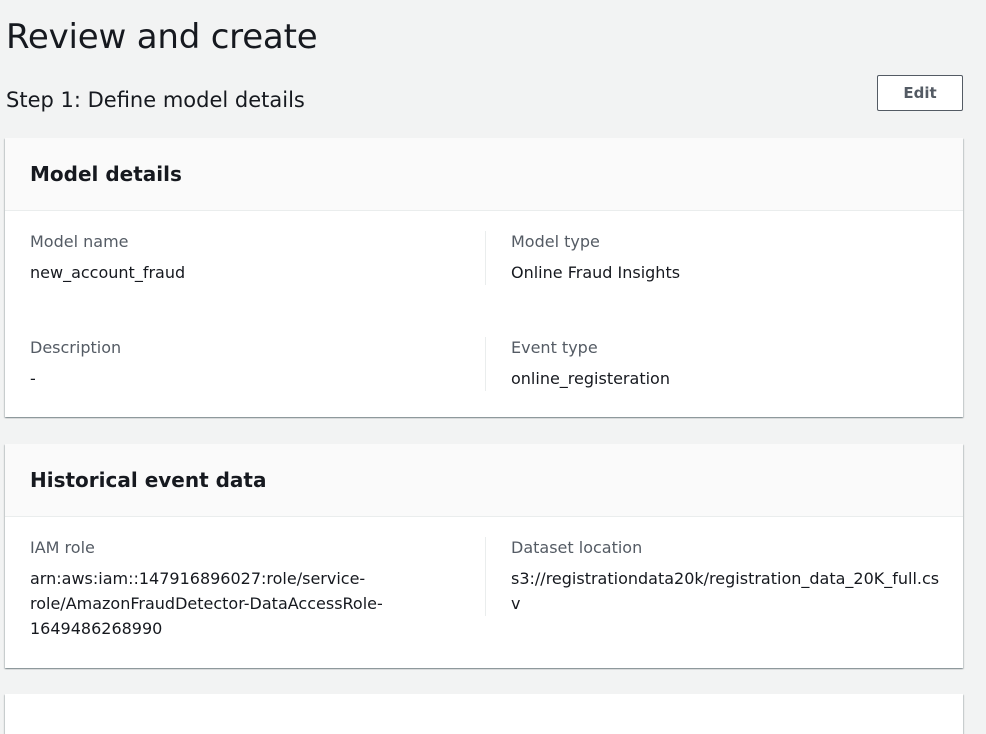 The height and width of the screenshot is (734, 986). What do you see at coordinates (554, 347) in the screenshot?
I see `event-type-label: Event type` at bounding box center [554, 347].